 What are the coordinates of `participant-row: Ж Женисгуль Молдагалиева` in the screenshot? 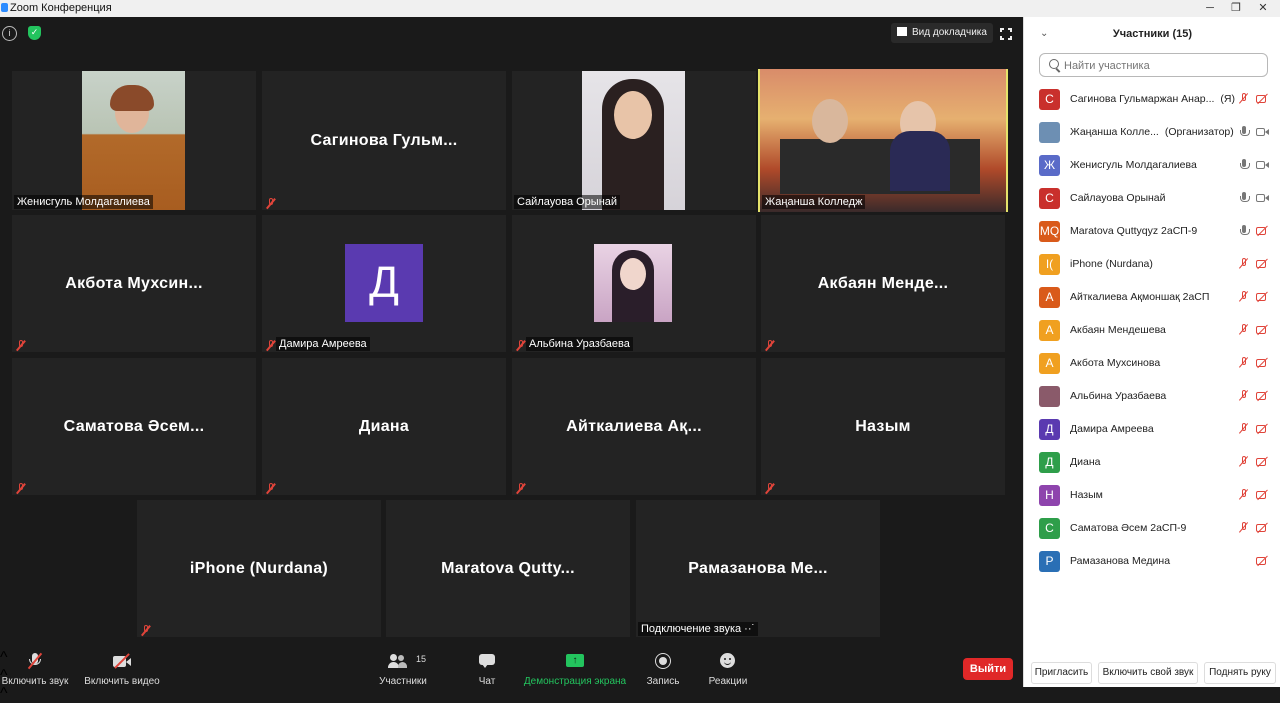 It's located at (1152, 165).